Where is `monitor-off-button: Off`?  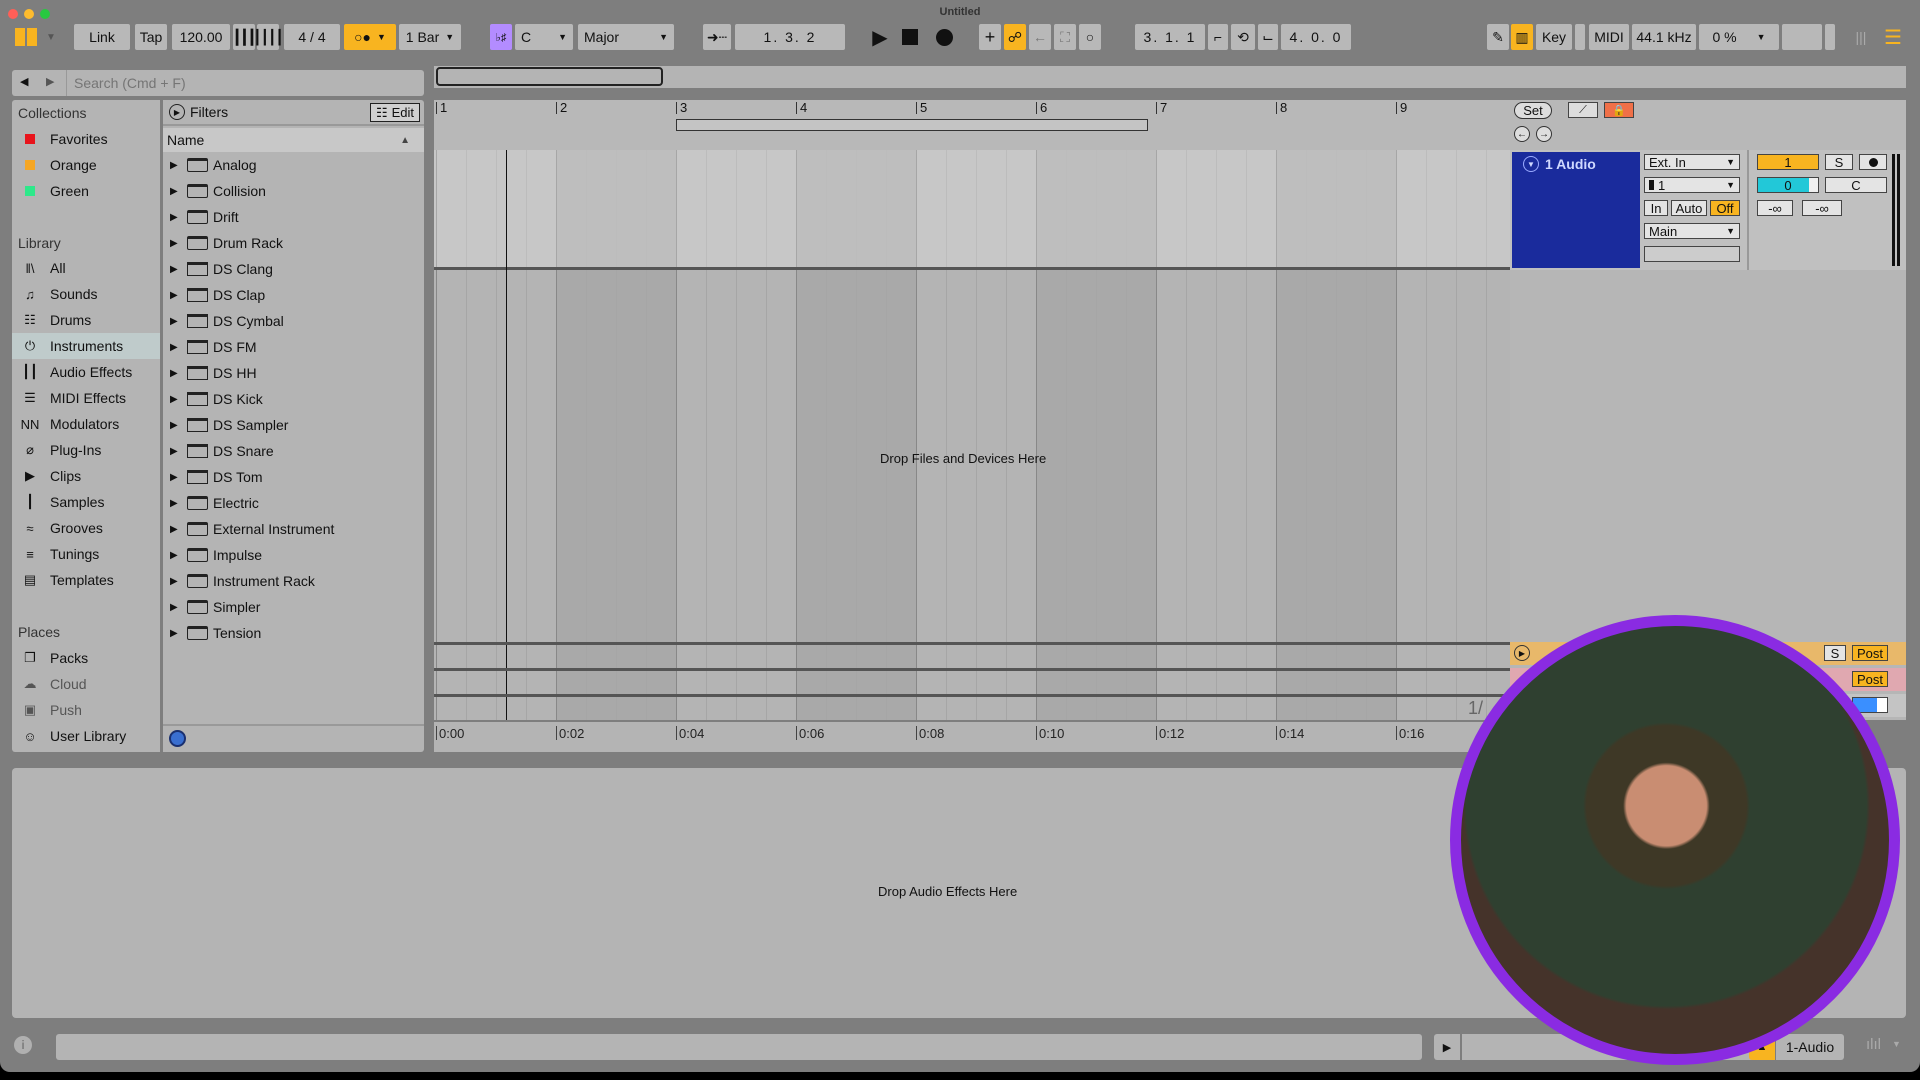 monitor-off-button: Off is located at coordinates (1725, 208).